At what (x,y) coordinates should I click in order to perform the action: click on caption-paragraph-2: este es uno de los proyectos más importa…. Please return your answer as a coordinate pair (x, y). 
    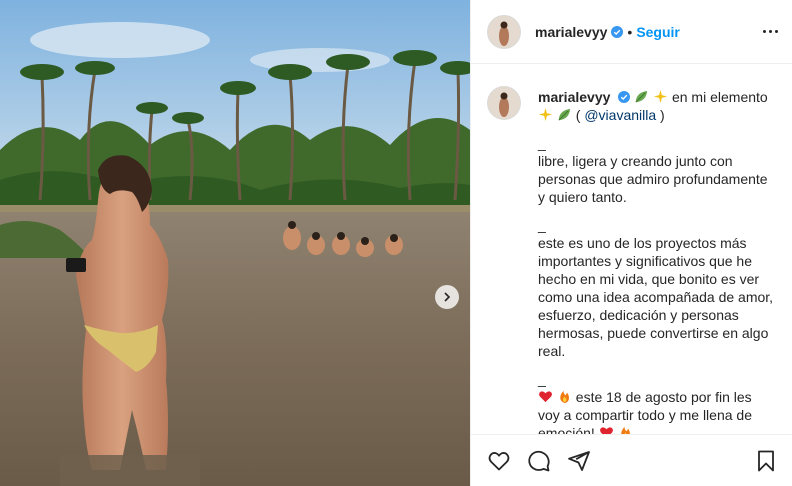
    Looking at the image, I should click on (656, 297).